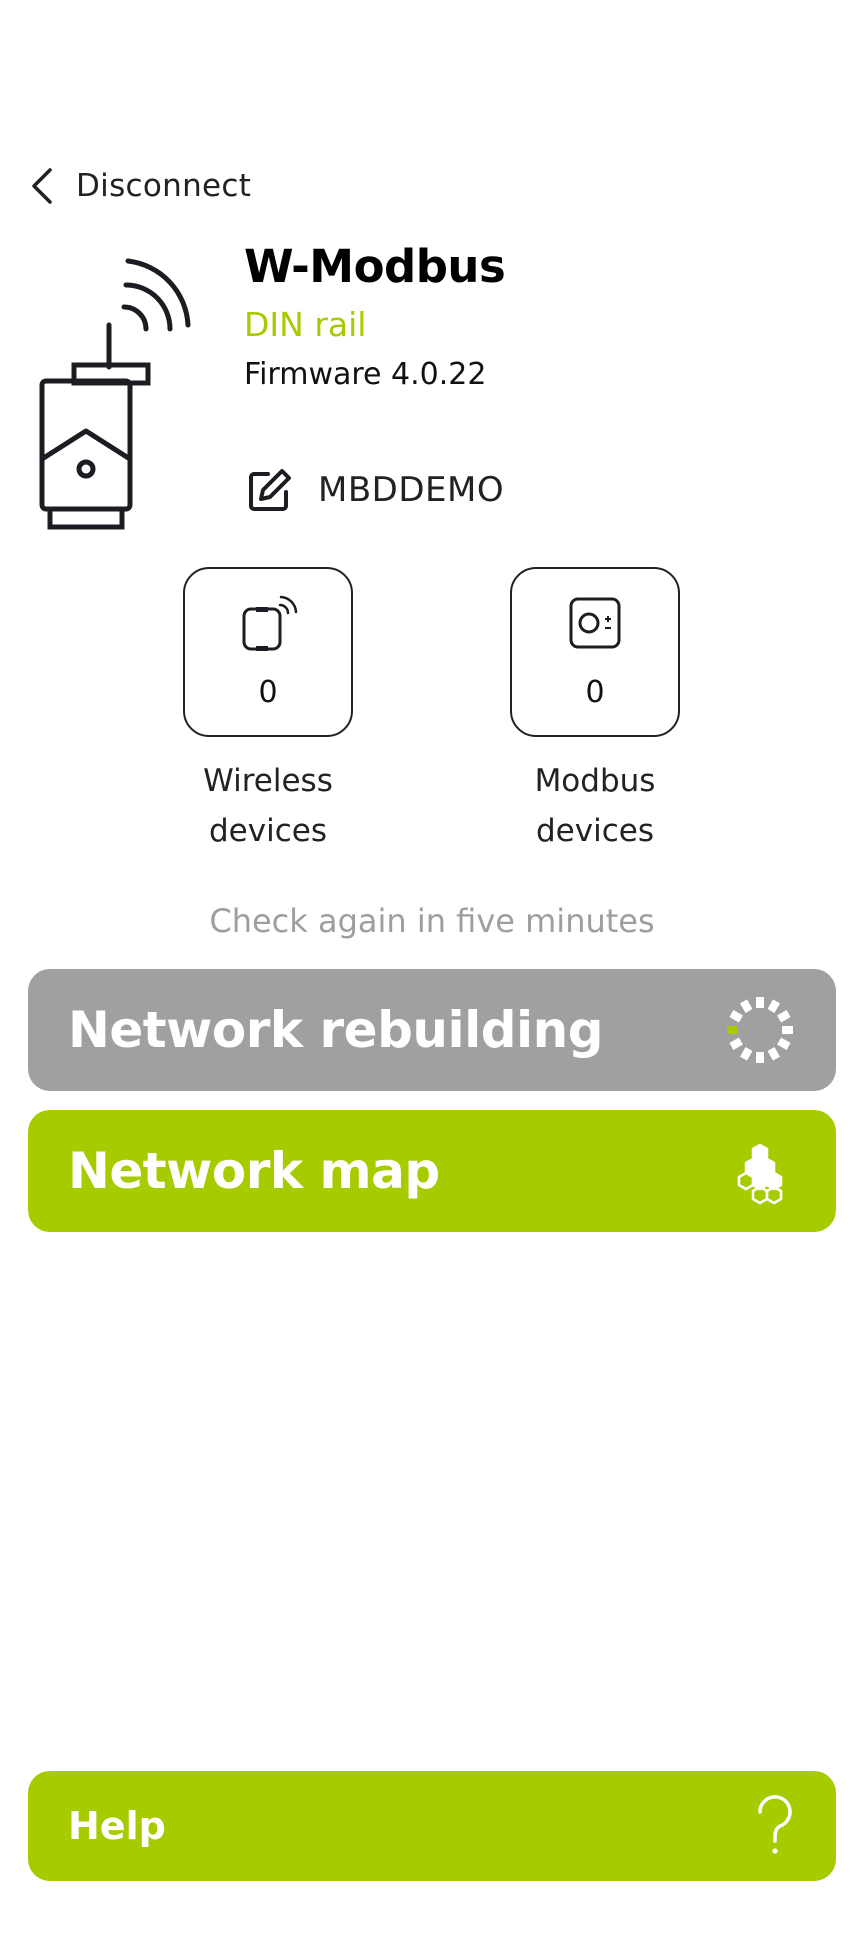 This screenshot has width=864, height=1939. Describe the element at coordinates (760, 1030) in the screenshot. I see `loading-spinner-icon` at that location.